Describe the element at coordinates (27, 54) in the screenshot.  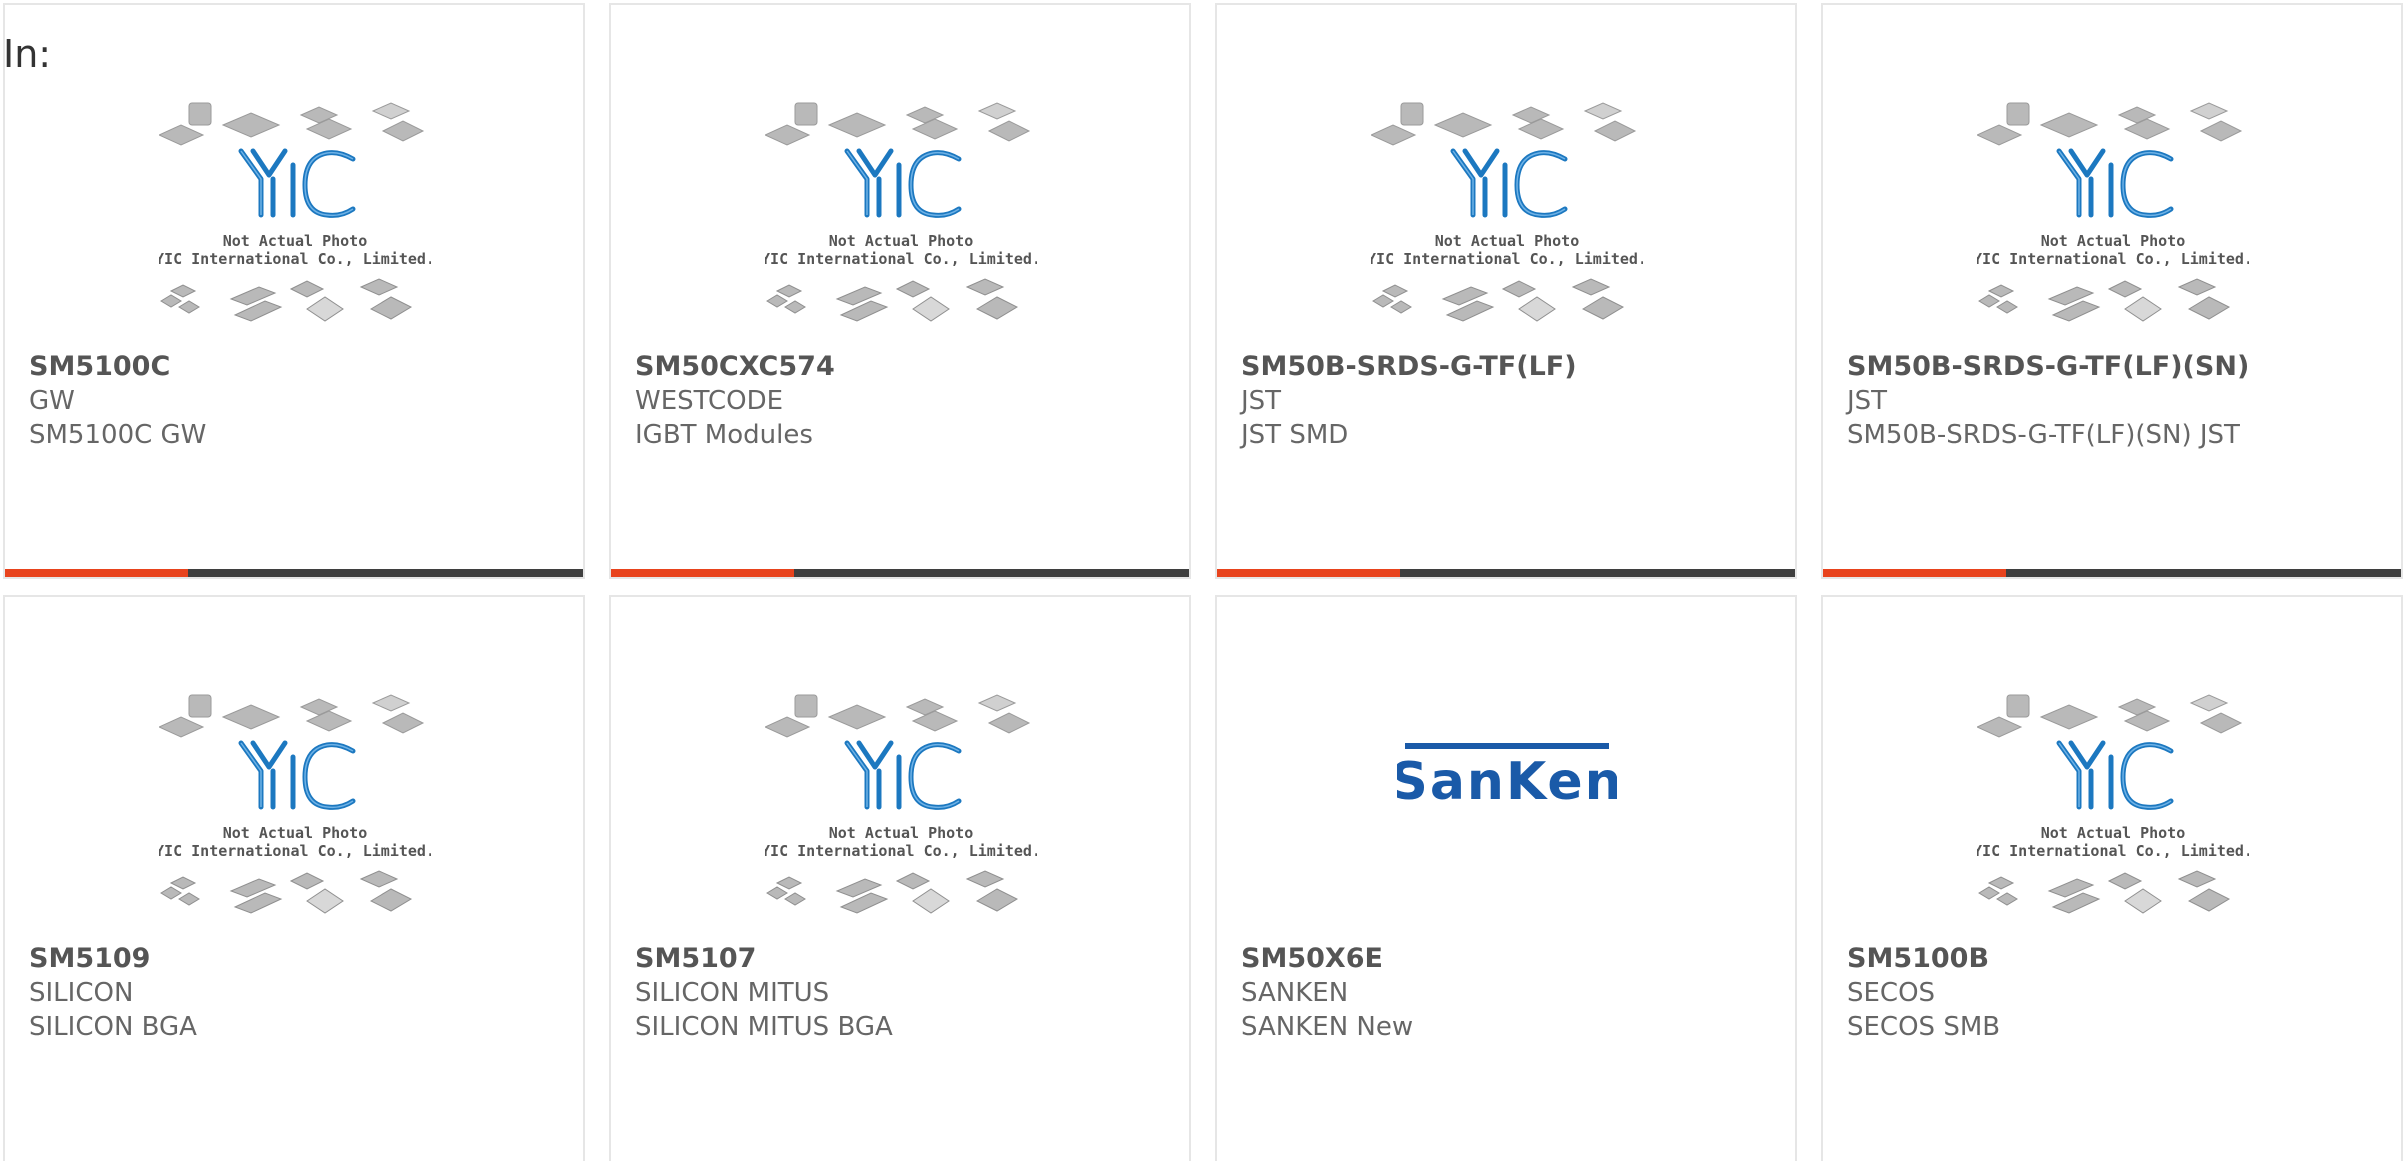
I see `filter-label: In:` at that location.